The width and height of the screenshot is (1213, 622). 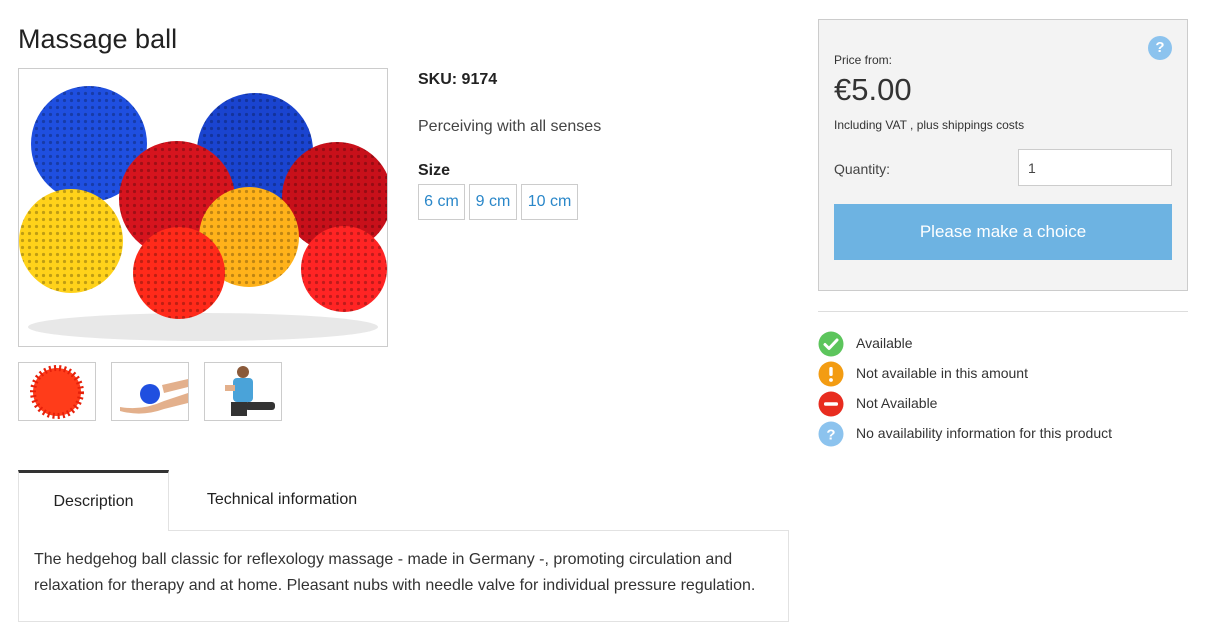 I want to click on tab-description: Description, so click(x=93, y=500).